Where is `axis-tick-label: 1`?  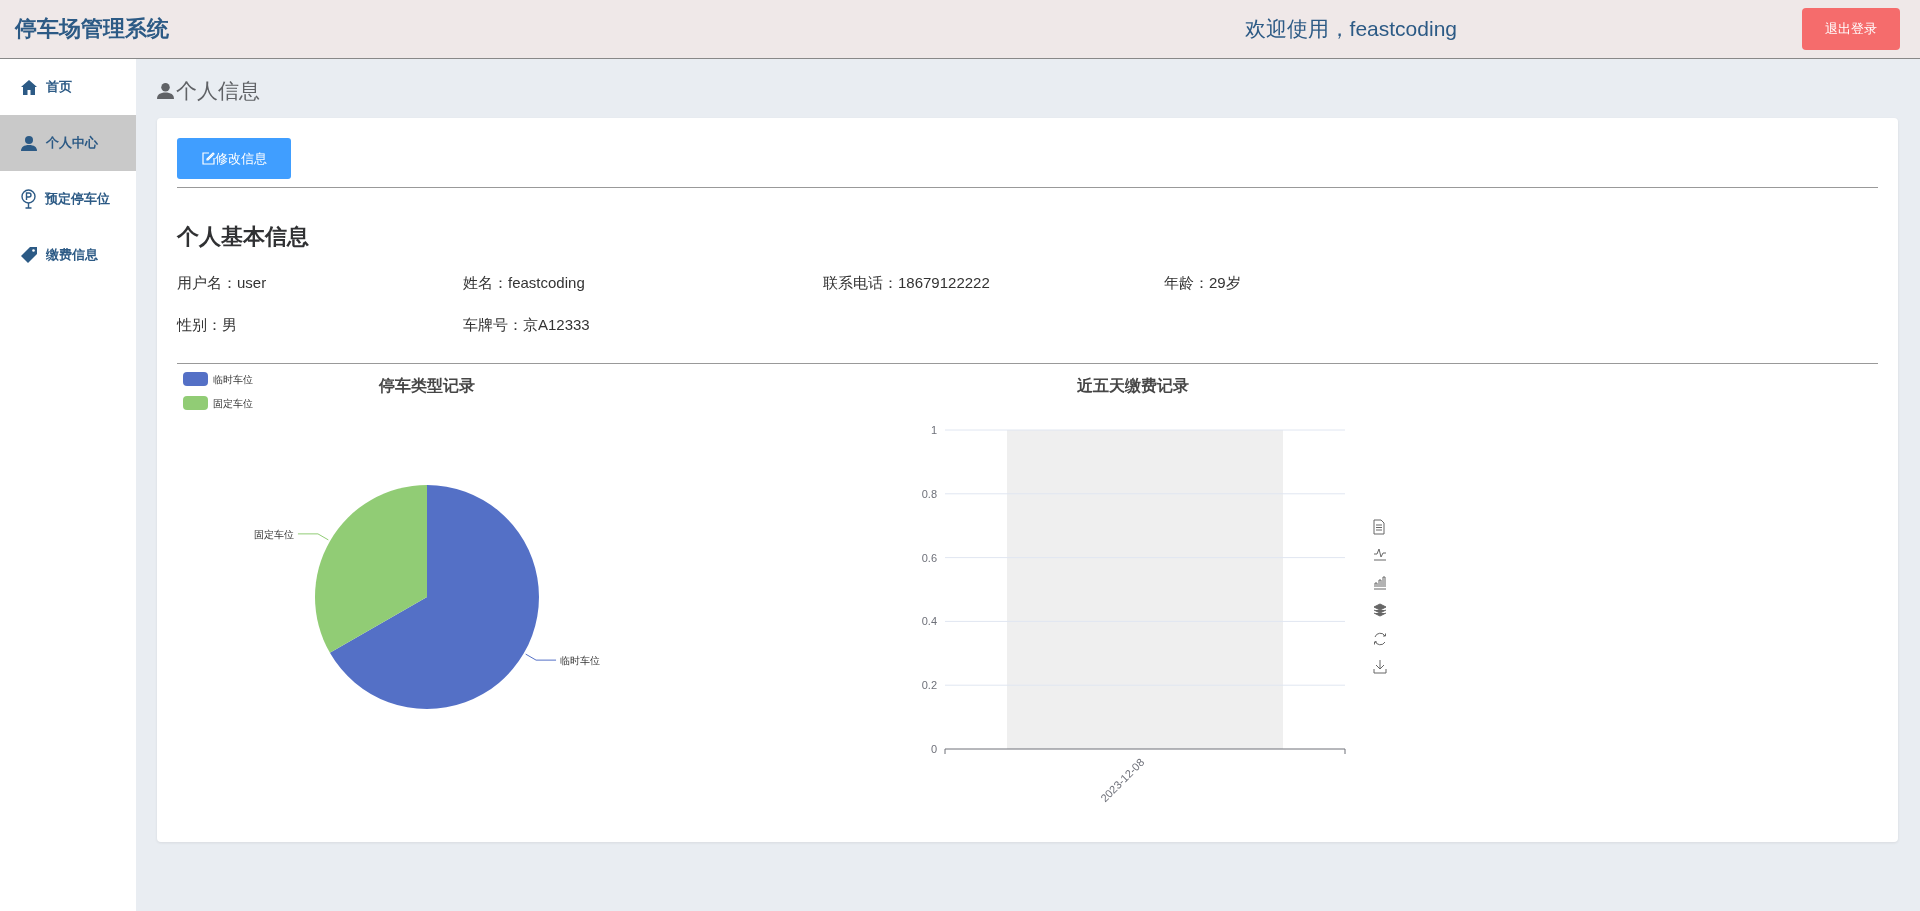
axis-tick-label: 1 is located at coordinates (933, 430).